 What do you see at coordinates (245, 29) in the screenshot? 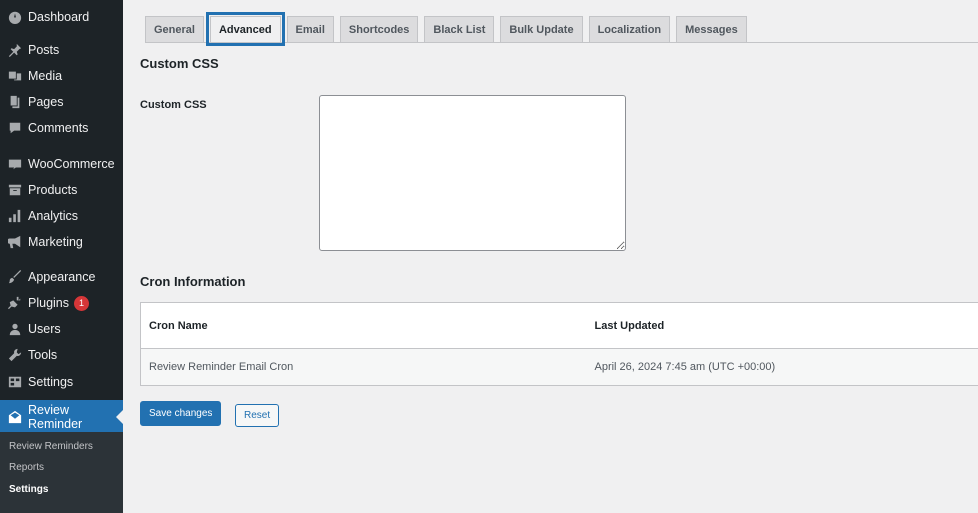
I see `tab-advanced: Advanced` at bounding box center [245, 29].